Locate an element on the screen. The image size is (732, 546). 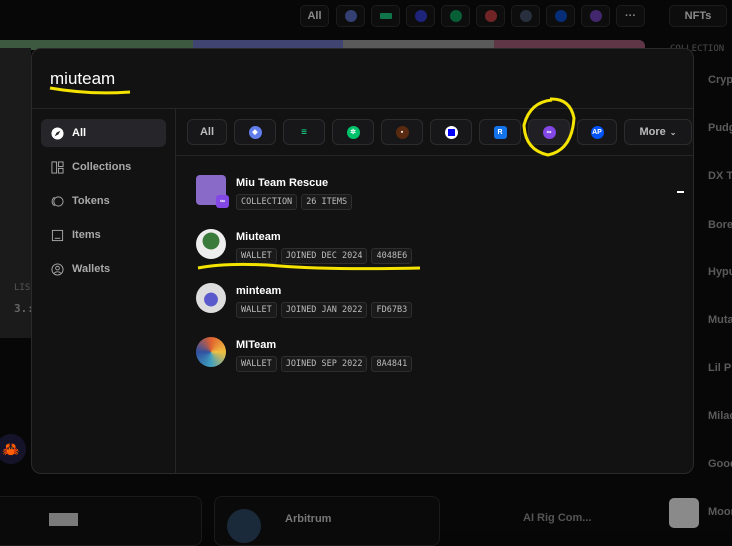
bg-card is located at coordinates (101, 521).